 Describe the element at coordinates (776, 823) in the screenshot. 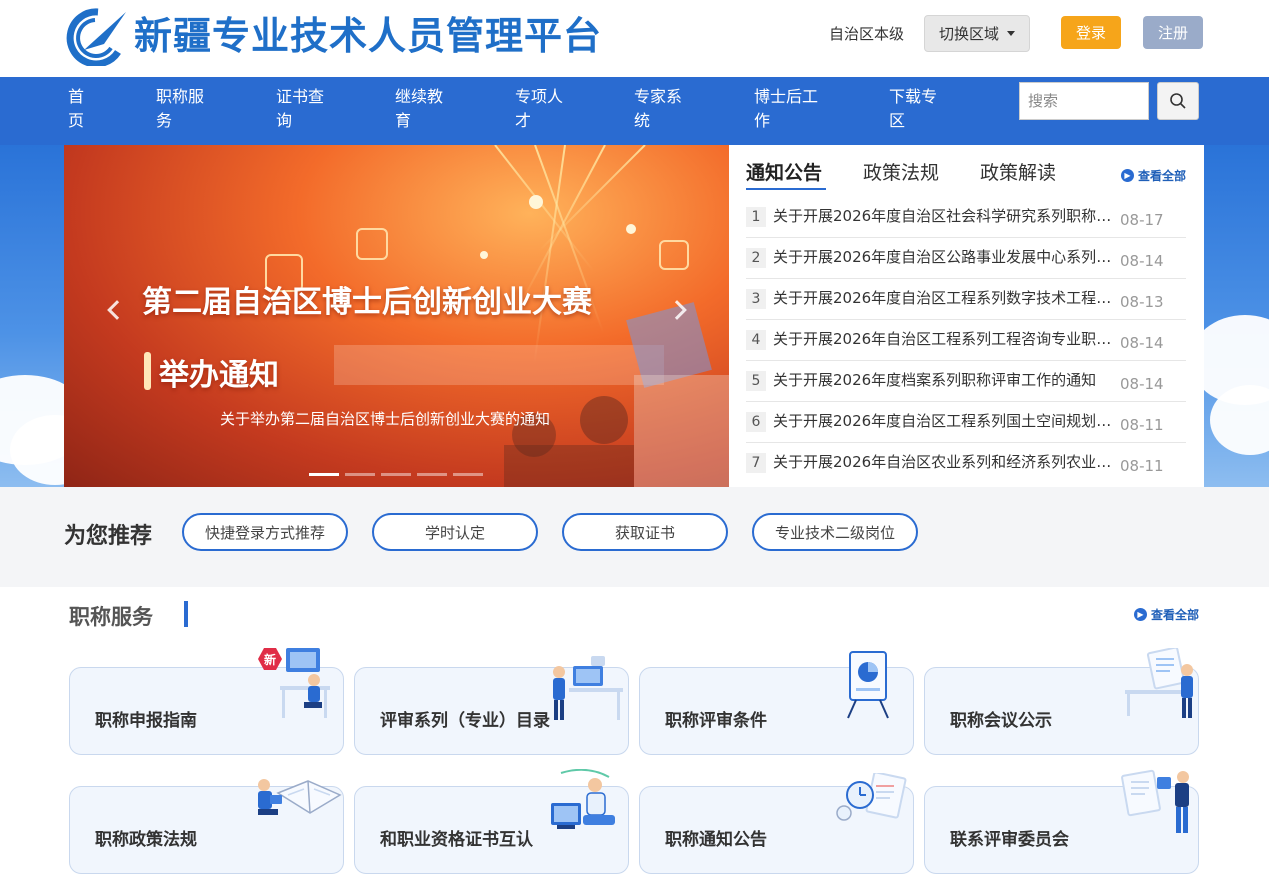

I see `service-card-notices: 职称通知公告` at that location.